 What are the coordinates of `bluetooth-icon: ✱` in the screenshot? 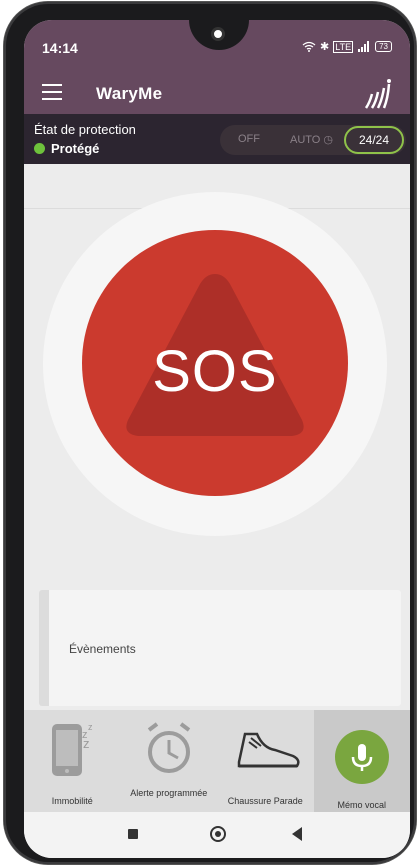 It's located at (325, 47).